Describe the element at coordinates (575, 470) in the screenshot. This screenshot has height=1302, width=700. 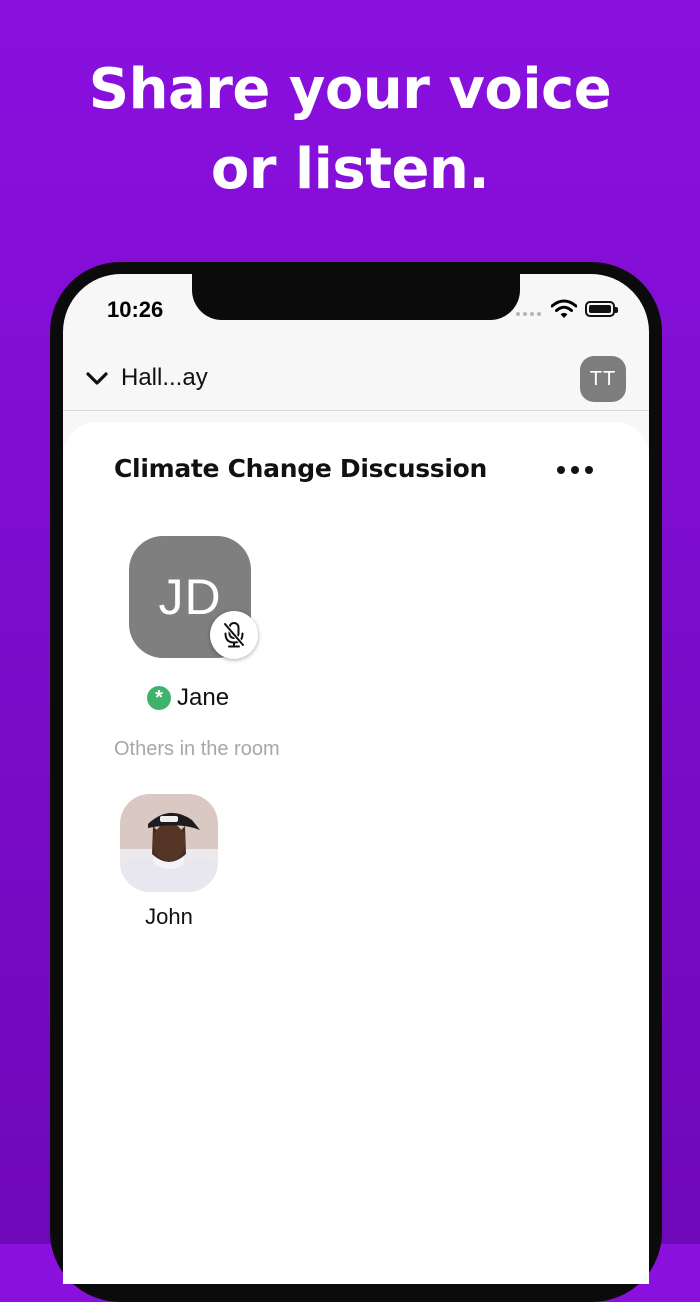
I see `more-options-icon` at that location.